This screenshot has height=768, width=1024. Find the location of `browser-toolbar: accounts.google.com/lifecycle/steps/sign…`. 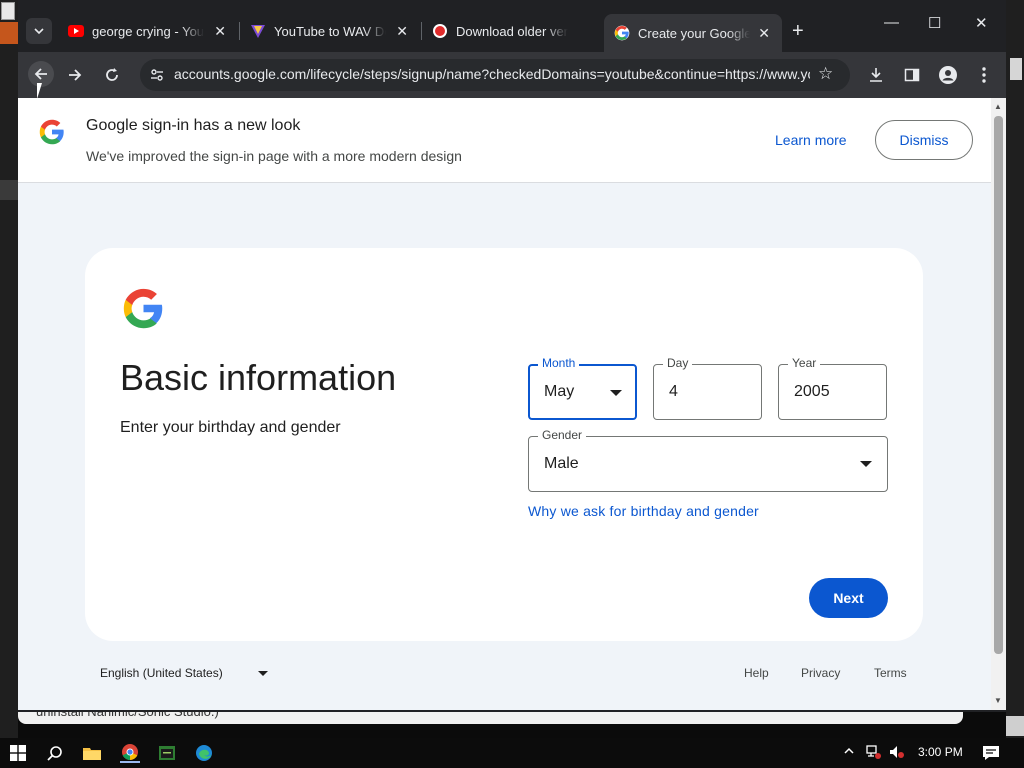

browser-toolbar: accounts.google.com/lifecycle/steps/sign… is located at coordinates (512, 75).